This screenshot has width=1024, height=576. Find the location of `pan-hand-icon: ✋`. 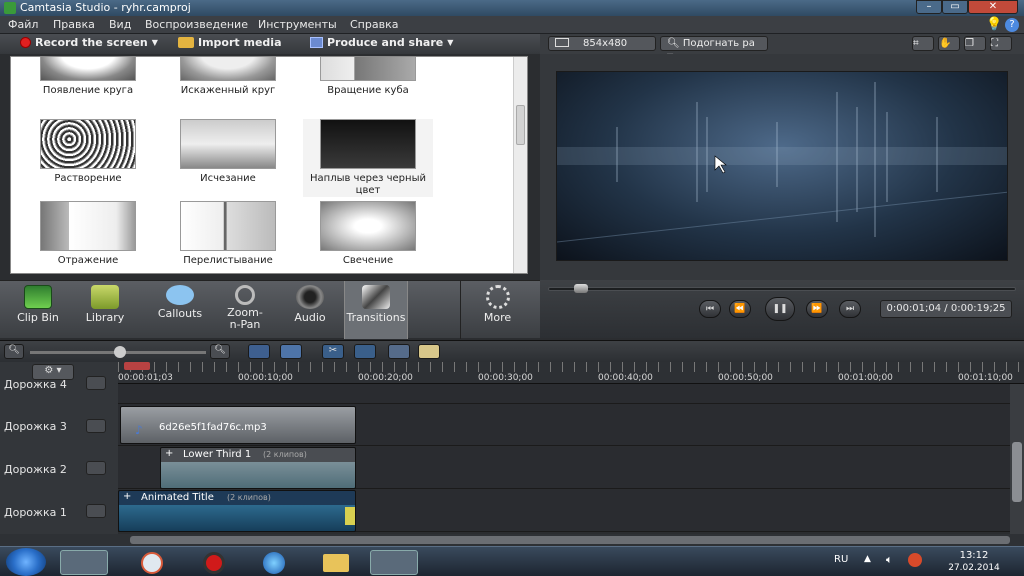

pan-hand-icon: ✋ is located at coordinates (949, 43).